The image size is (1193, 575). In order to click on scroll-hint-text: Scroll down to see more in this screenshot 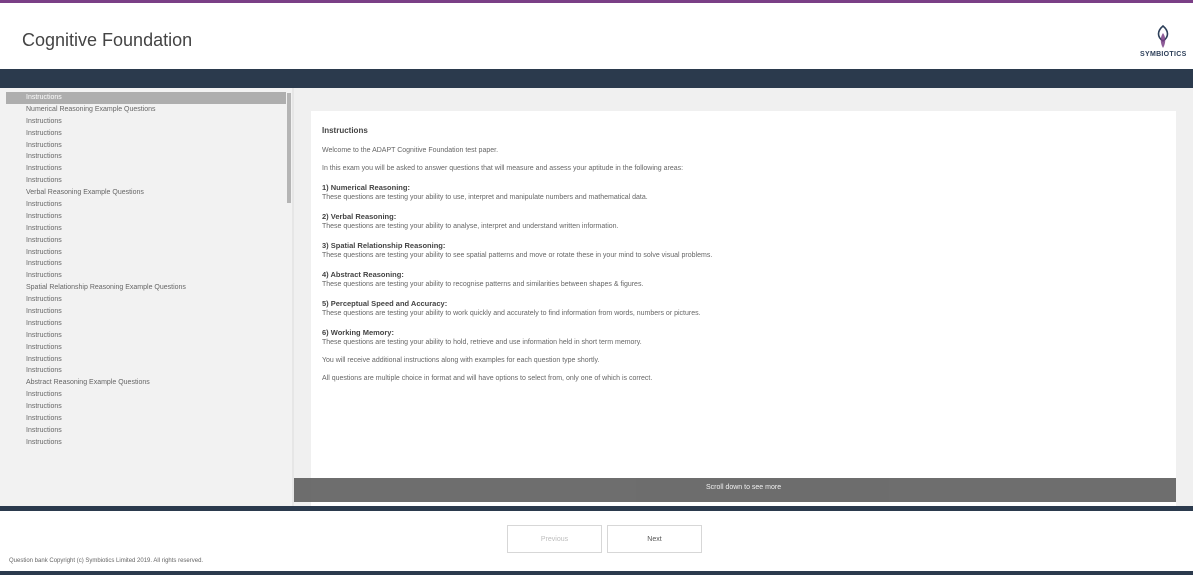, I will do `click(744, 487)`.